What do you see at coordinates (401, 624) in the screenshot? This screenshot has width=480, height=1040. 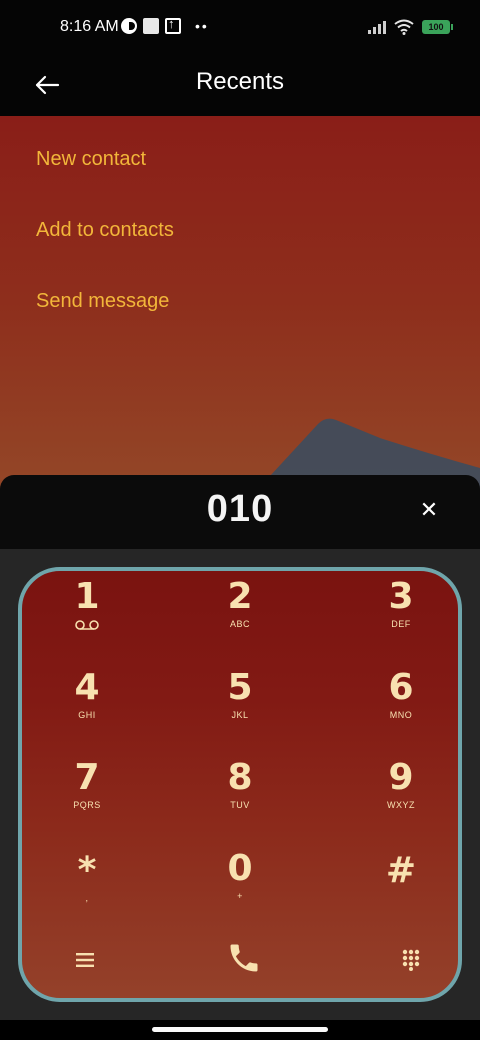 I see `key-letters: DEF` at bounding box center [401, 624].